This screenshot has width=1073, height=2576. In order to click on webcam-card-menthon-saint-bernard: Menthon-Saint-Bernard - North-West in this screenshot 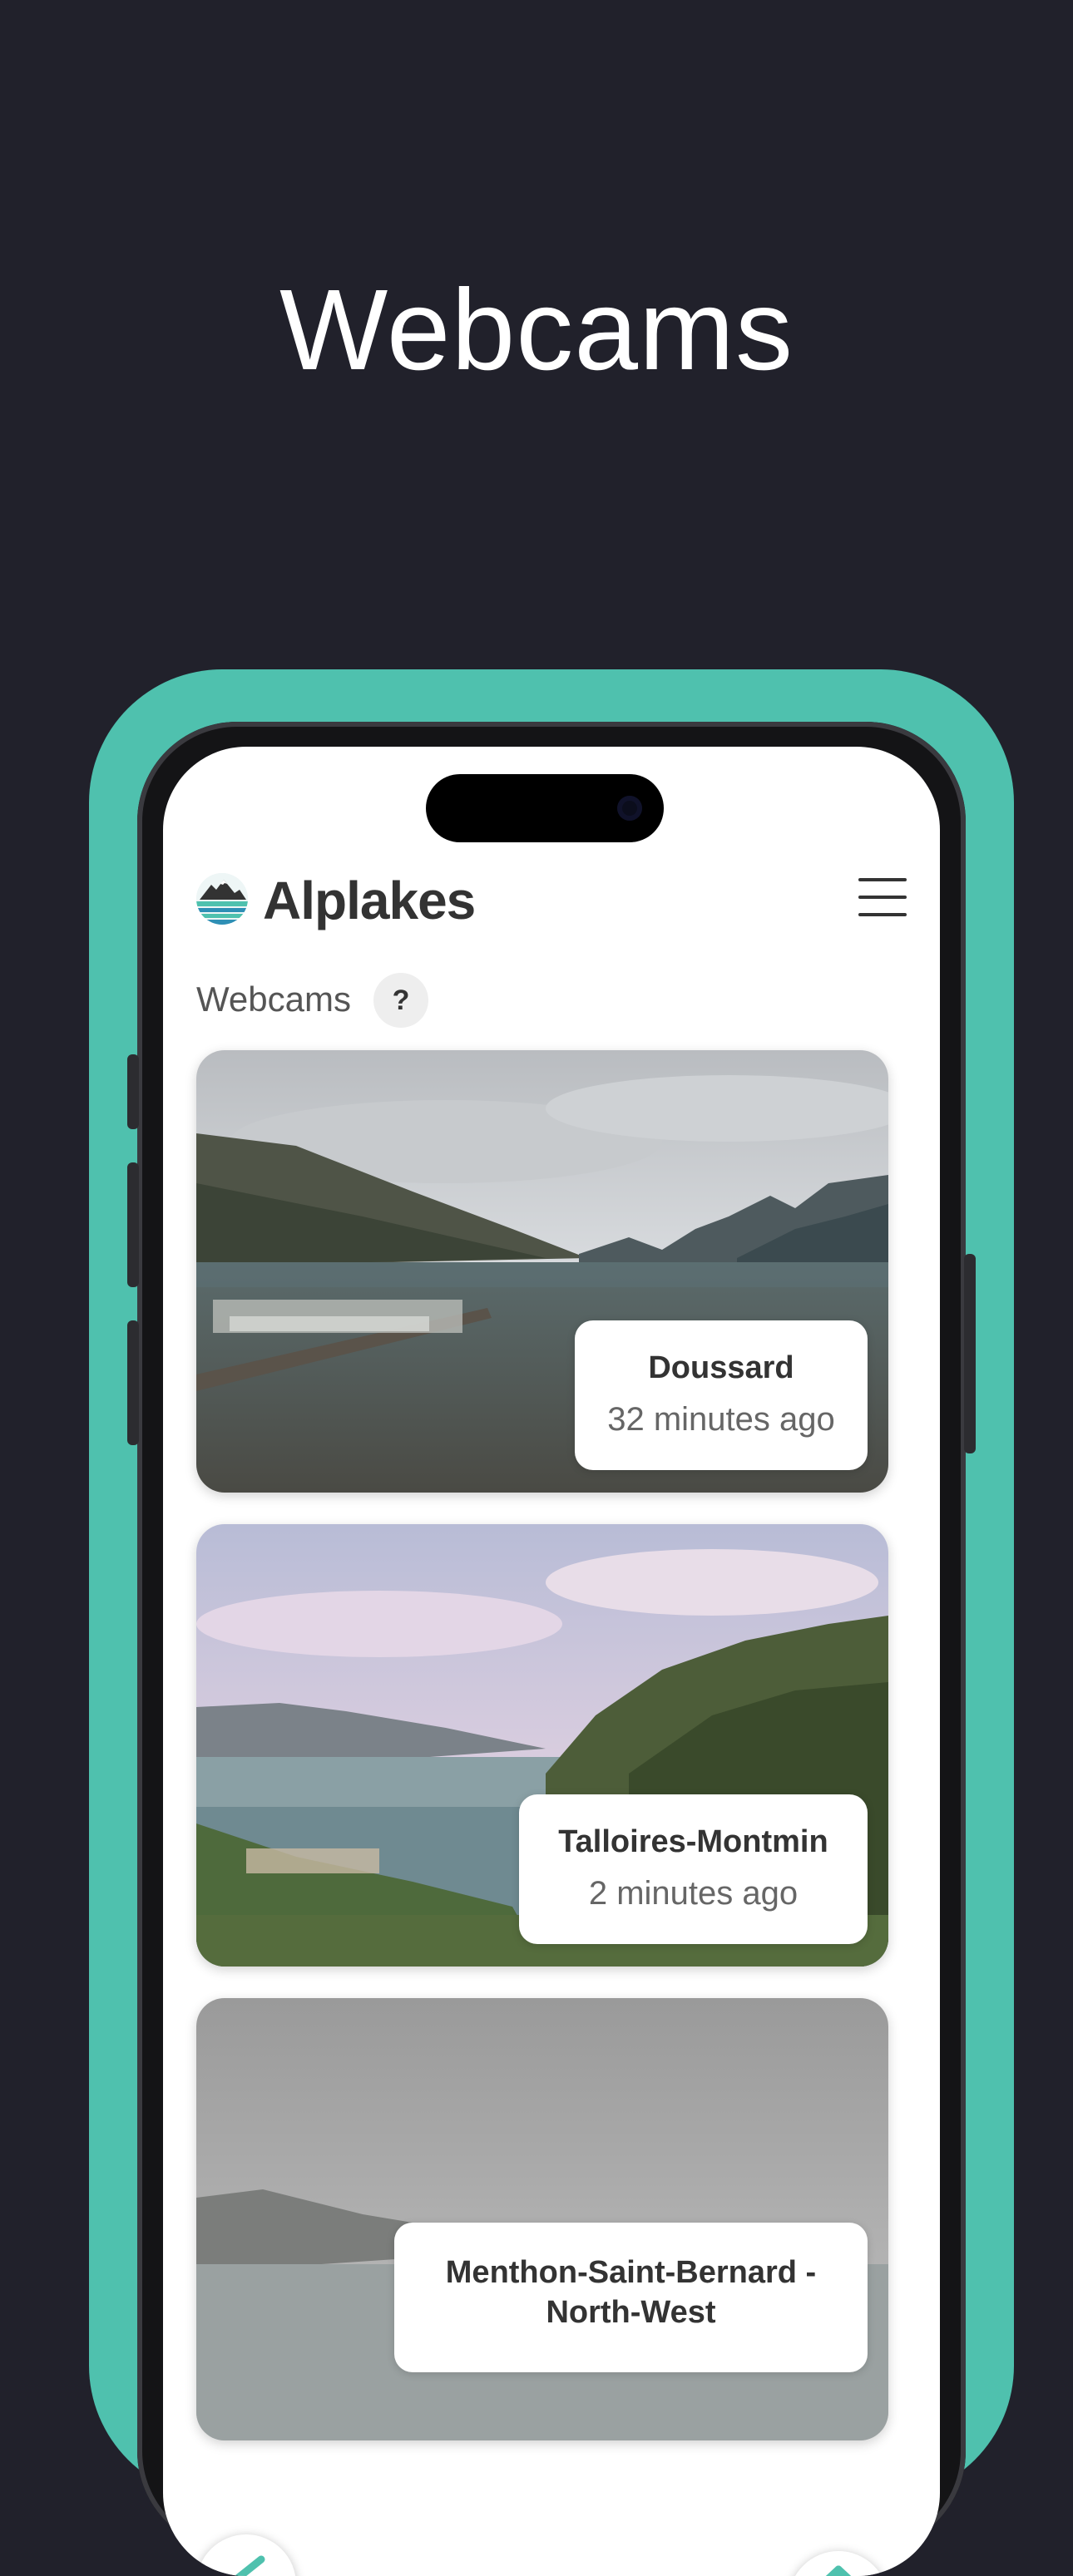, I will do `click(542, 2219)`.